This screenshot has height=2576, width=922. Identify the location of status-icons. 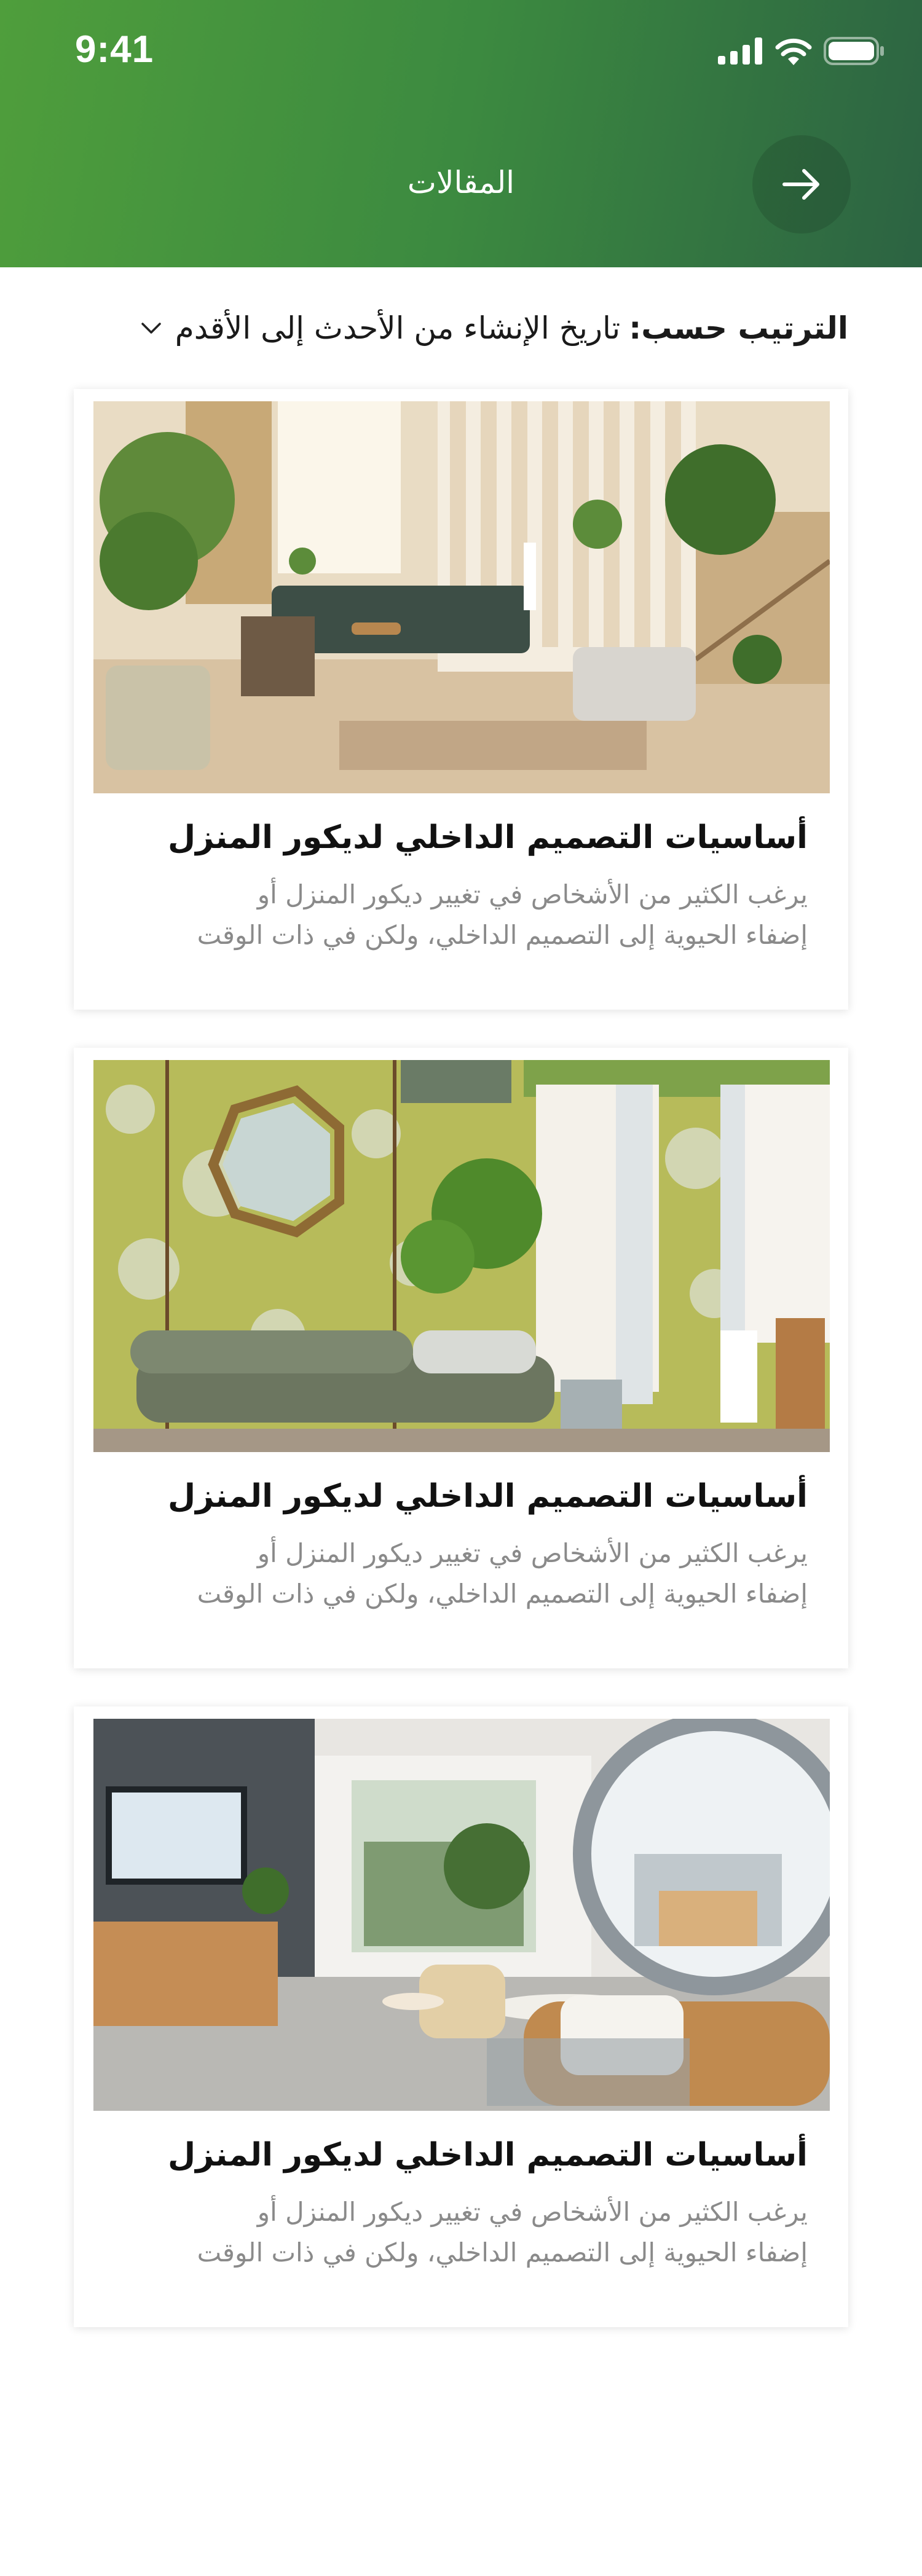
(801, 51).